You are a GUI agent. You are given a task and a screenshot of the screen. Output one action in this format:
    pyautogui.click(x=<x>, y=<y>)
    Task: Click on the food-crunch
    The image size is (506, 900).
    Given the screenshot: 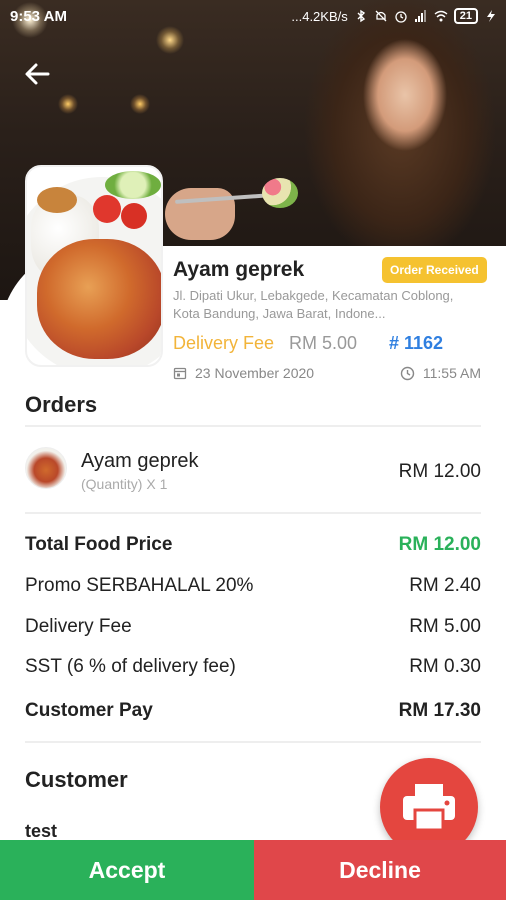 What is the action you would take?
    pyautogui.click(x=57, y=200)
    